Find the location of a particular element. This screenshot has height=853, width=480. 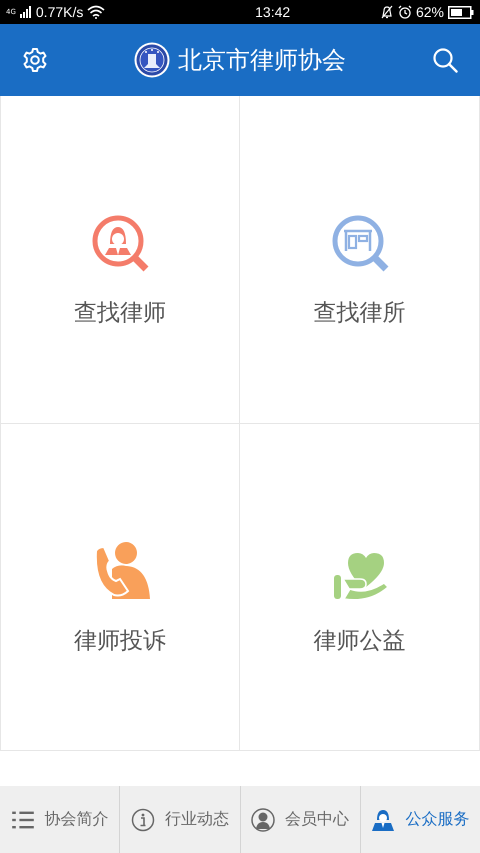

signal-icon is located at coordinates (26, 12).